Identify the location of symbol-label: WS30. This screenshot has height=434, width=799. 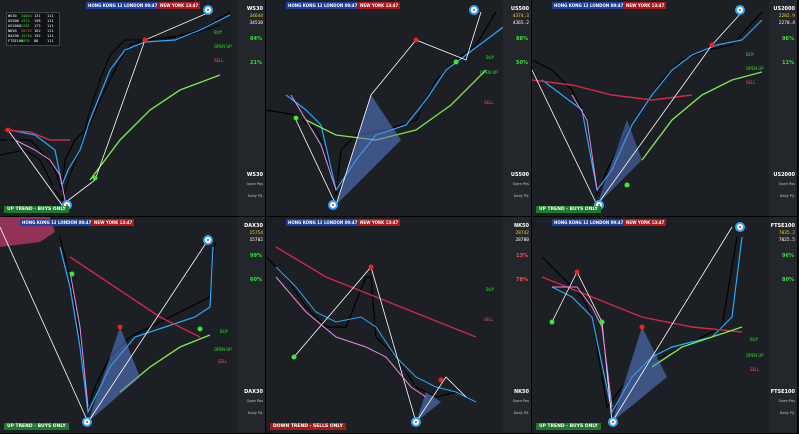
(254, 9).